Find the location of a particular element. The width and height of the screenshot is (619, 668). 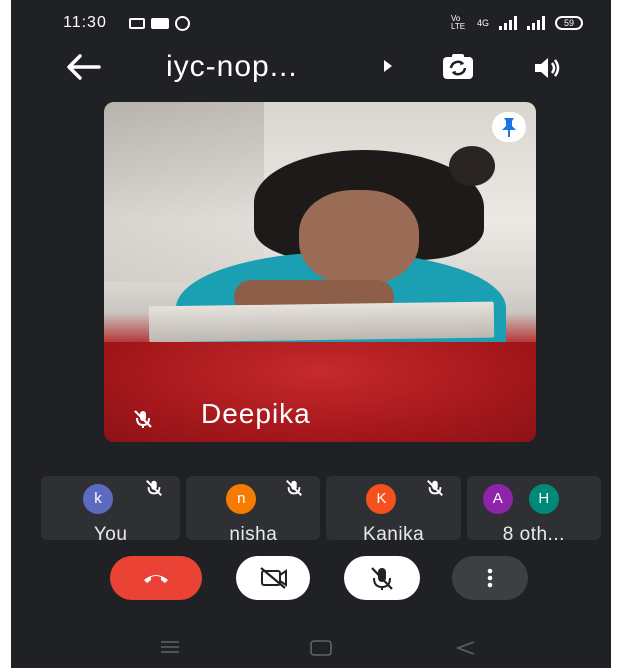

back-arrow-icon is located at coordinates (83, 67).